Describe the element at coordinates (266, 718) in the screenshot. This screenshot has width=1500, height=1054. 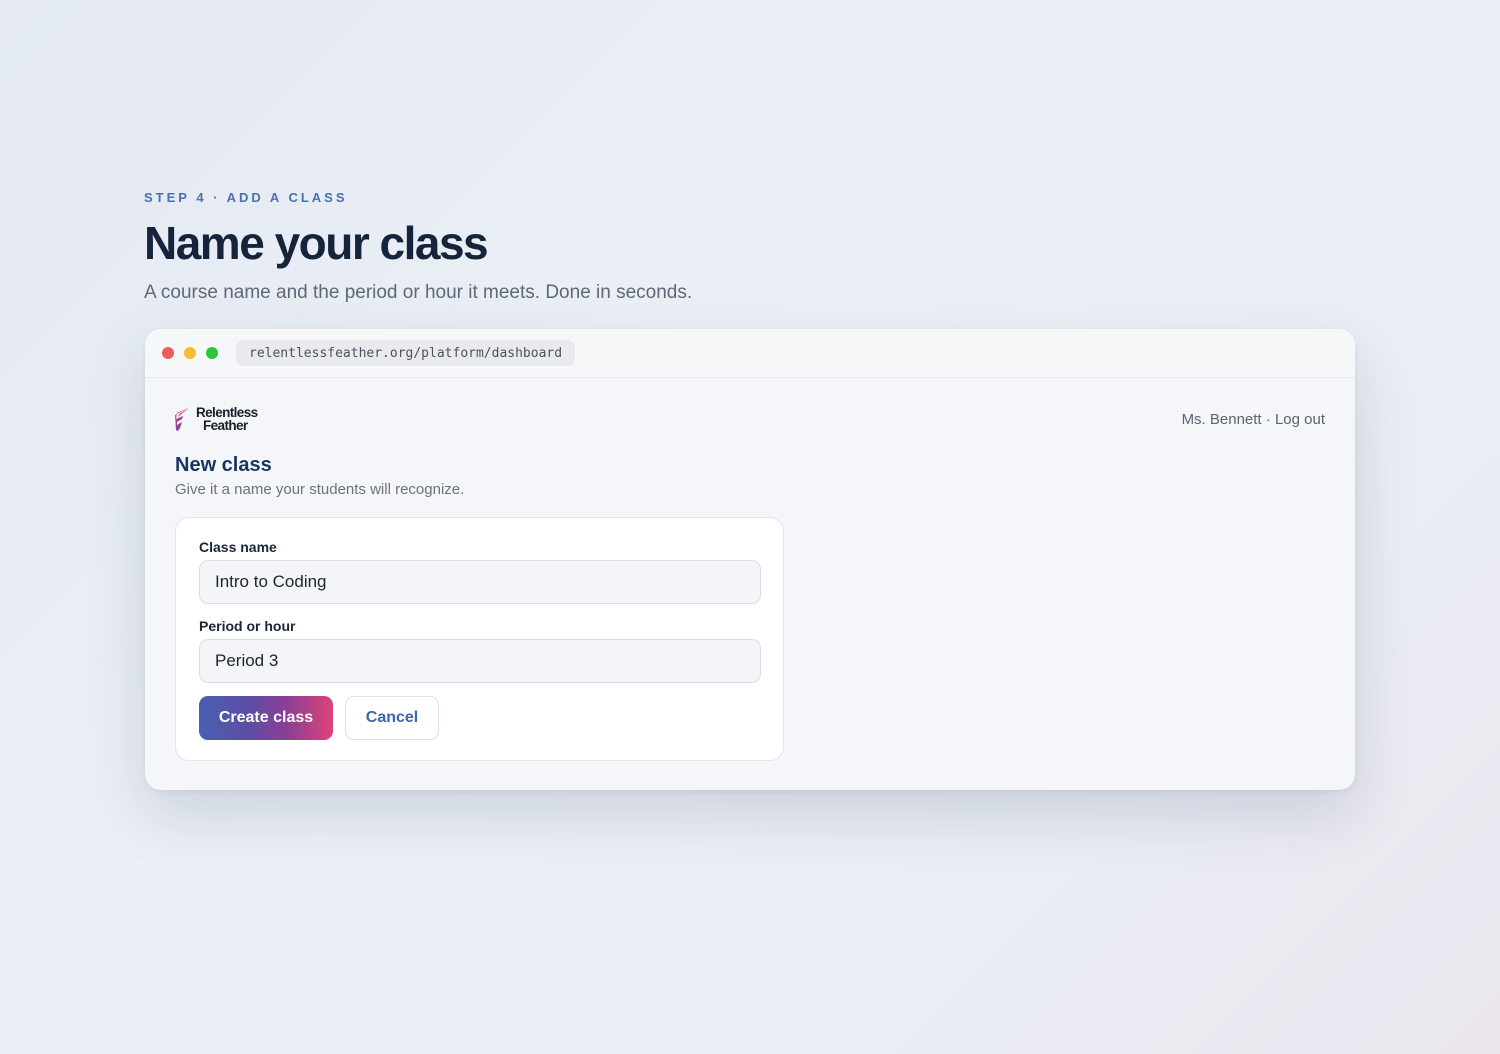
I see `create-class-button: Create class` at that location.